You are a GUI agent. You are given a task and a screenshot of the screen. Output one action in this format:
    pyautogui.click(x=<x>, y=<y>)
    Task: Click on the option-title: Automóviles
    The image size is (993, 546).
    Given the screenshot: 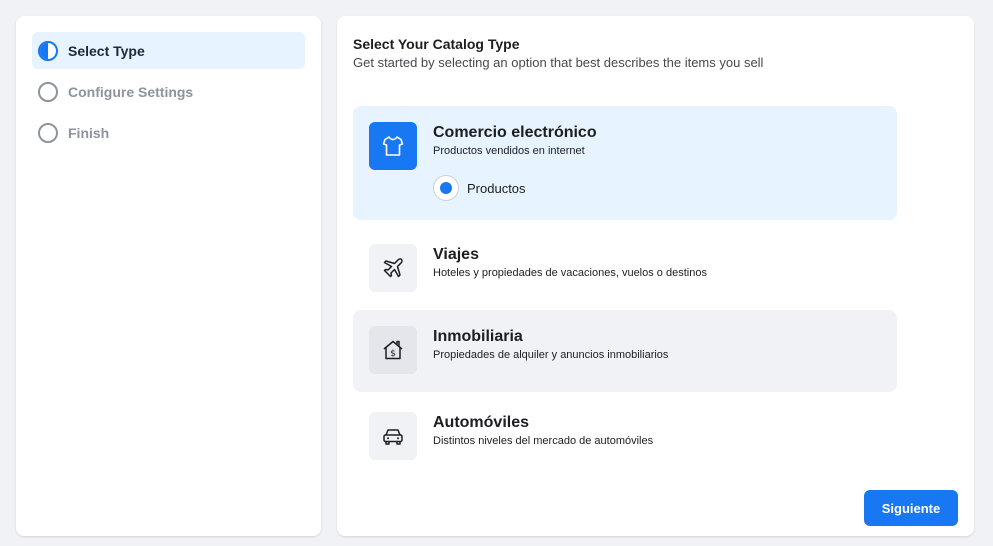 What is the action you would take?
    pyautogui.click(x=481, y=422)
    